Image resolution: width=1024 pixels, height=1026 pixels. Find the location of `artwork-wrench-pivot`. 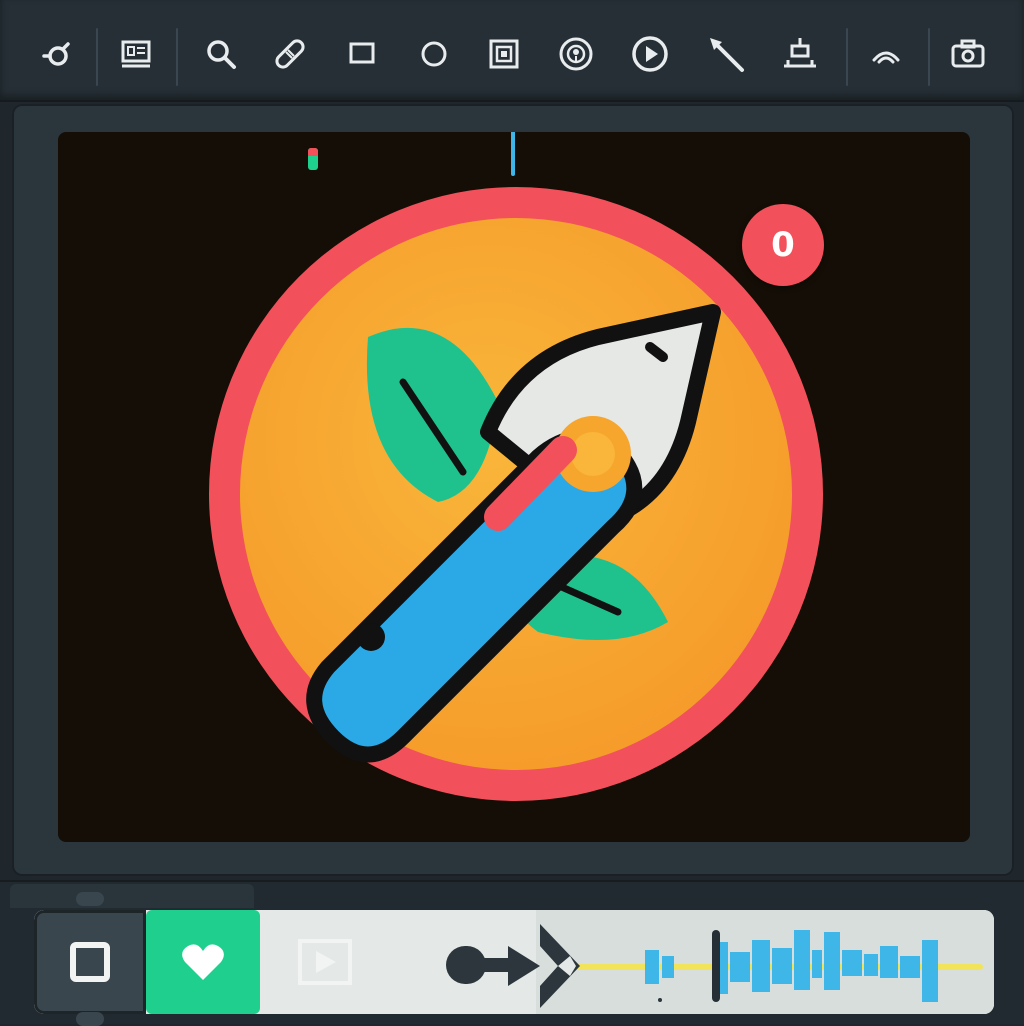

artwork-wrench-pivot is located at coordinates (371, 637).